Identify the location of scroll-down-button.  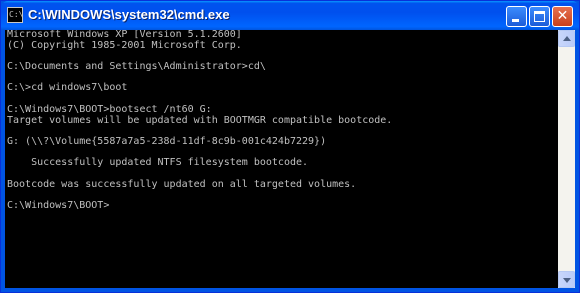
(566, 279).